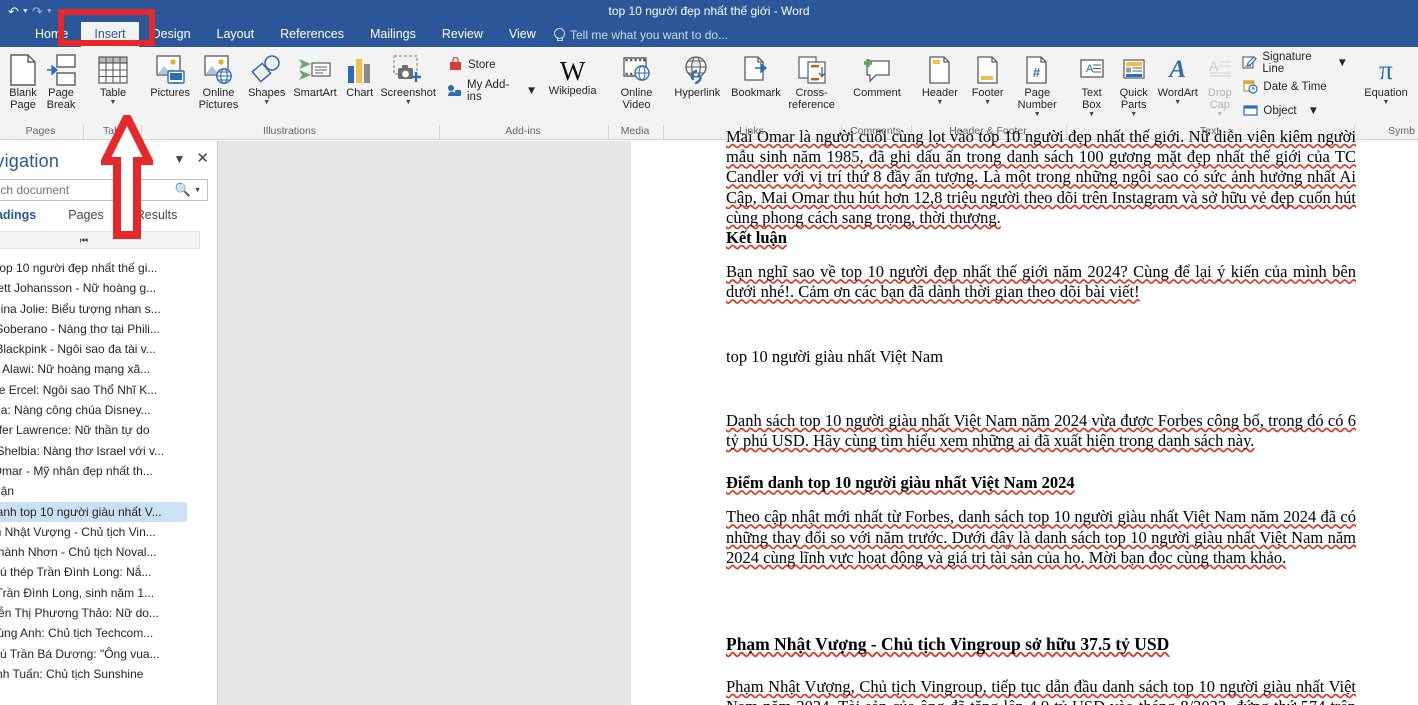  Describe the element at coordinates (408, 103) in the screenshot. I see `screenshot-dropdown-icon: ▼` at that location.